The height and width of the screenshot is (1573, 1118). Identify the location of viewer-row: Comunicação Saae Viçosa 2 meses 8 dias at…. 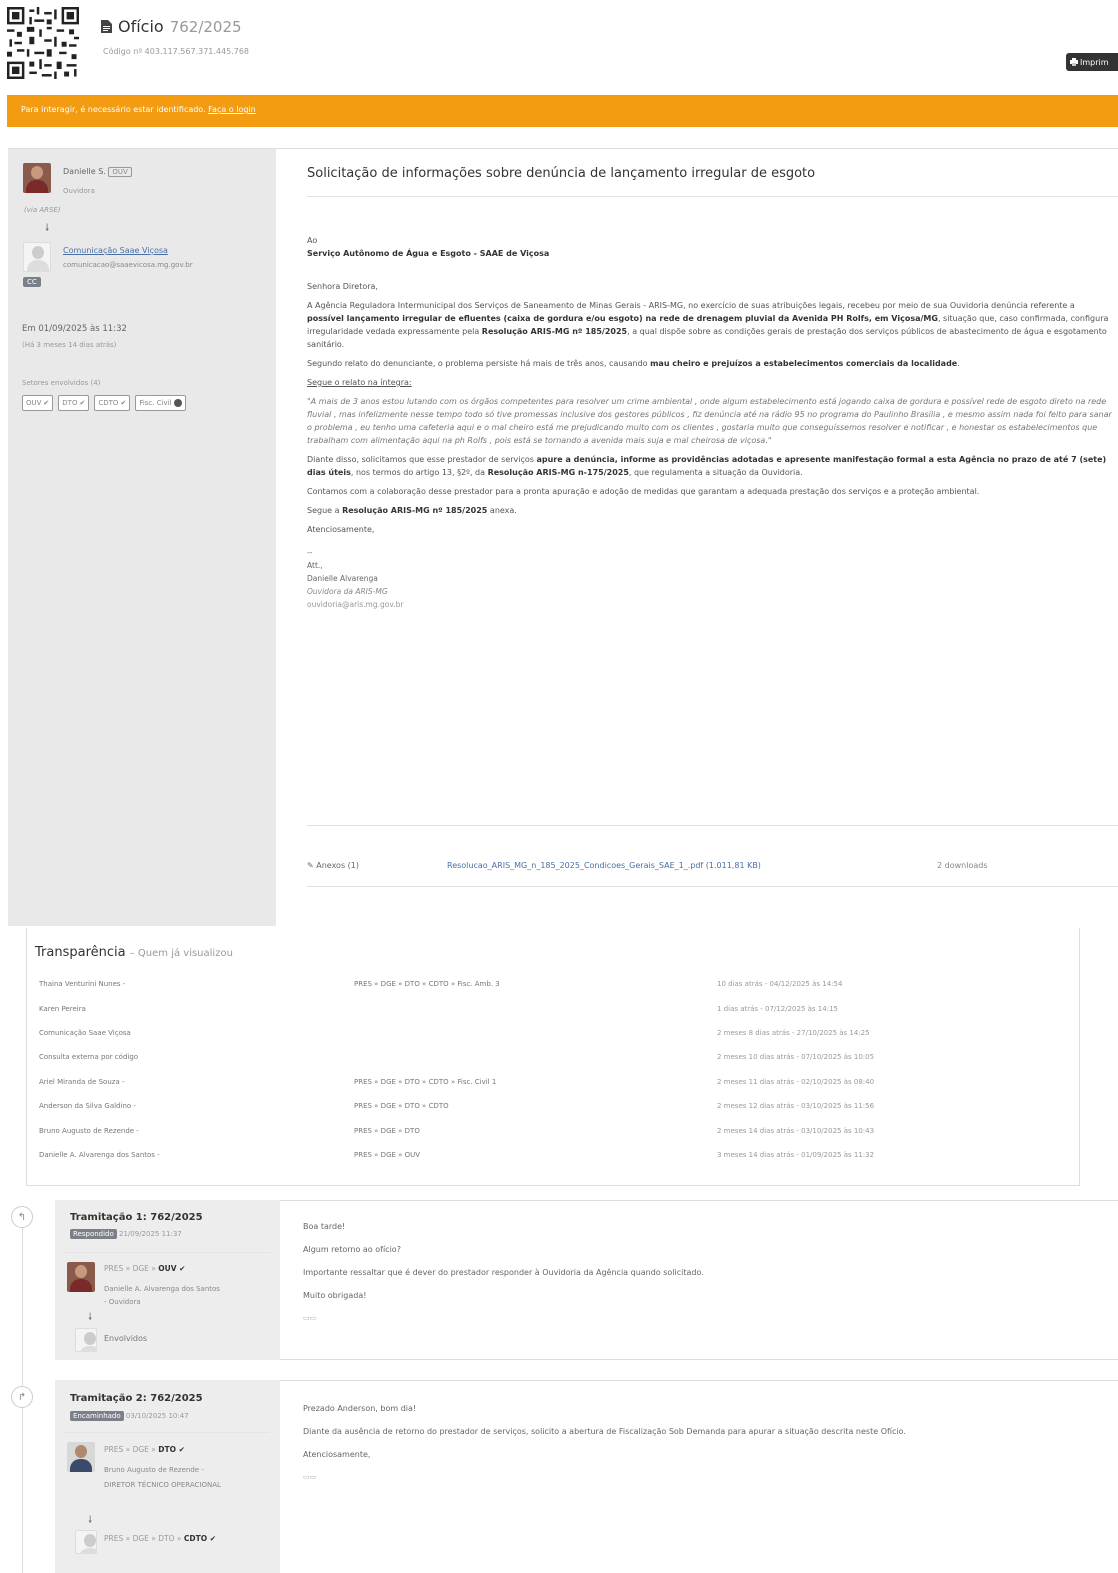
(454, 1033).